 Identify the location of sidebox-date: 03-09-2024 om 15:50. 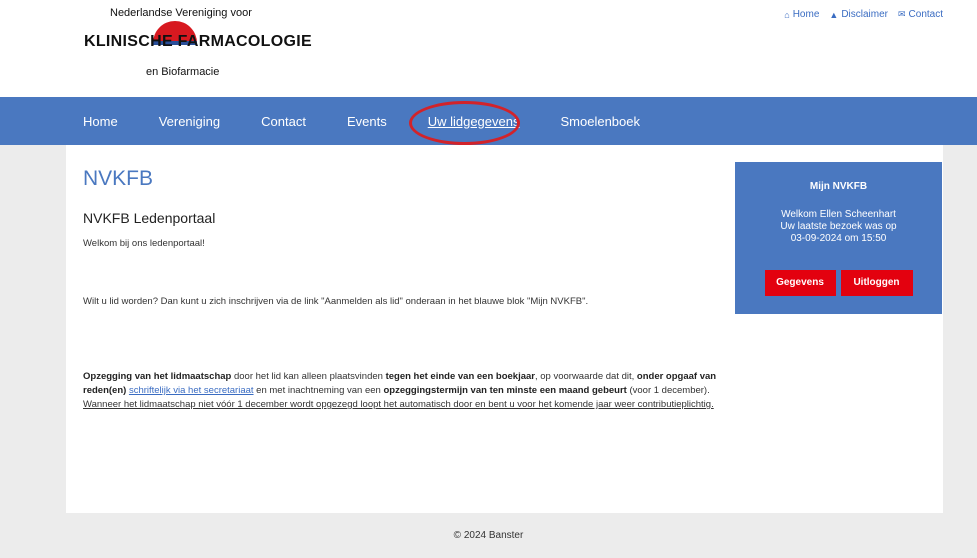
(838, 238).